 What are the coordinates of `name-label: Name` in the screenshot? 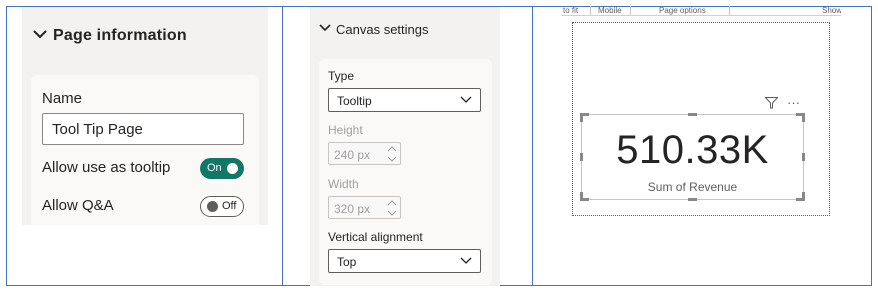 It's located at (62, 98).